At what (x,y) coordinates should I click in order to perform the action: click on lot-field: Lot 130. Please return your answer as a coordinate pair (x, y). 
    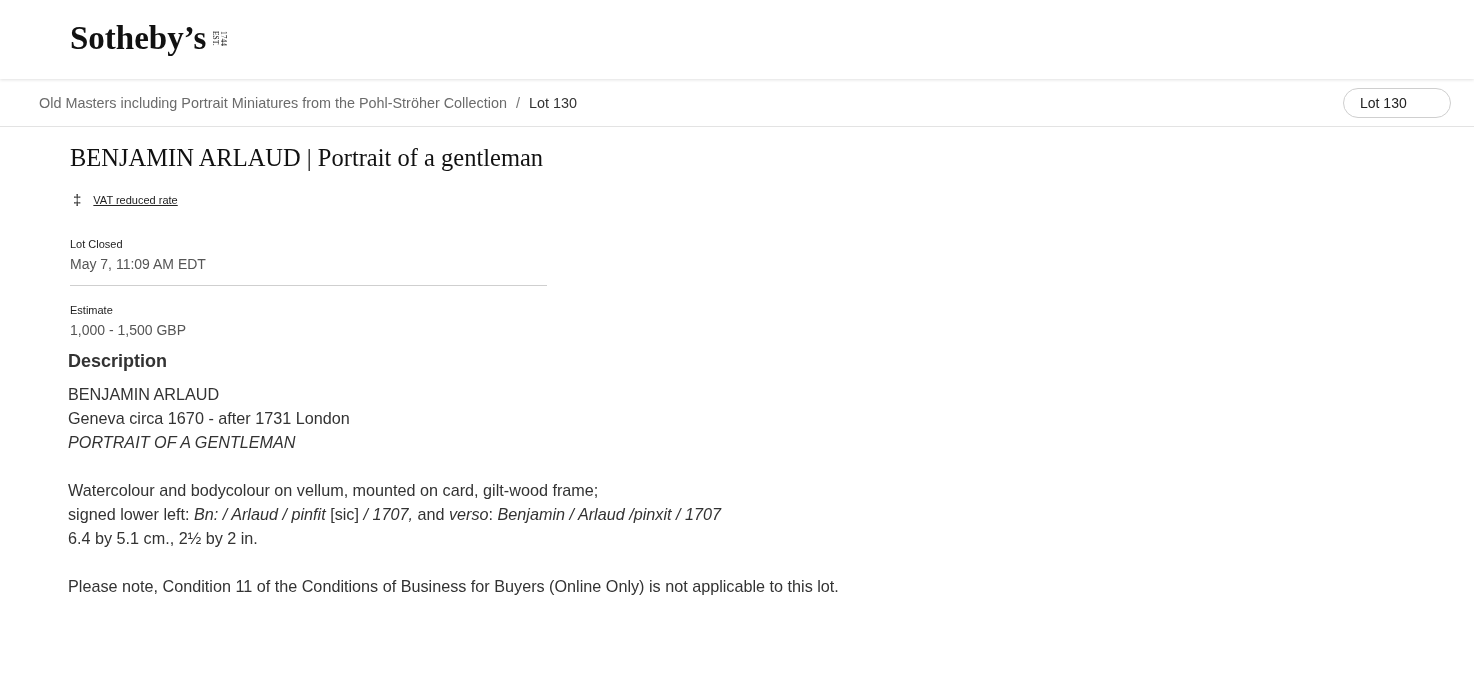
    Looking at the image, I should click on (1397, 102).